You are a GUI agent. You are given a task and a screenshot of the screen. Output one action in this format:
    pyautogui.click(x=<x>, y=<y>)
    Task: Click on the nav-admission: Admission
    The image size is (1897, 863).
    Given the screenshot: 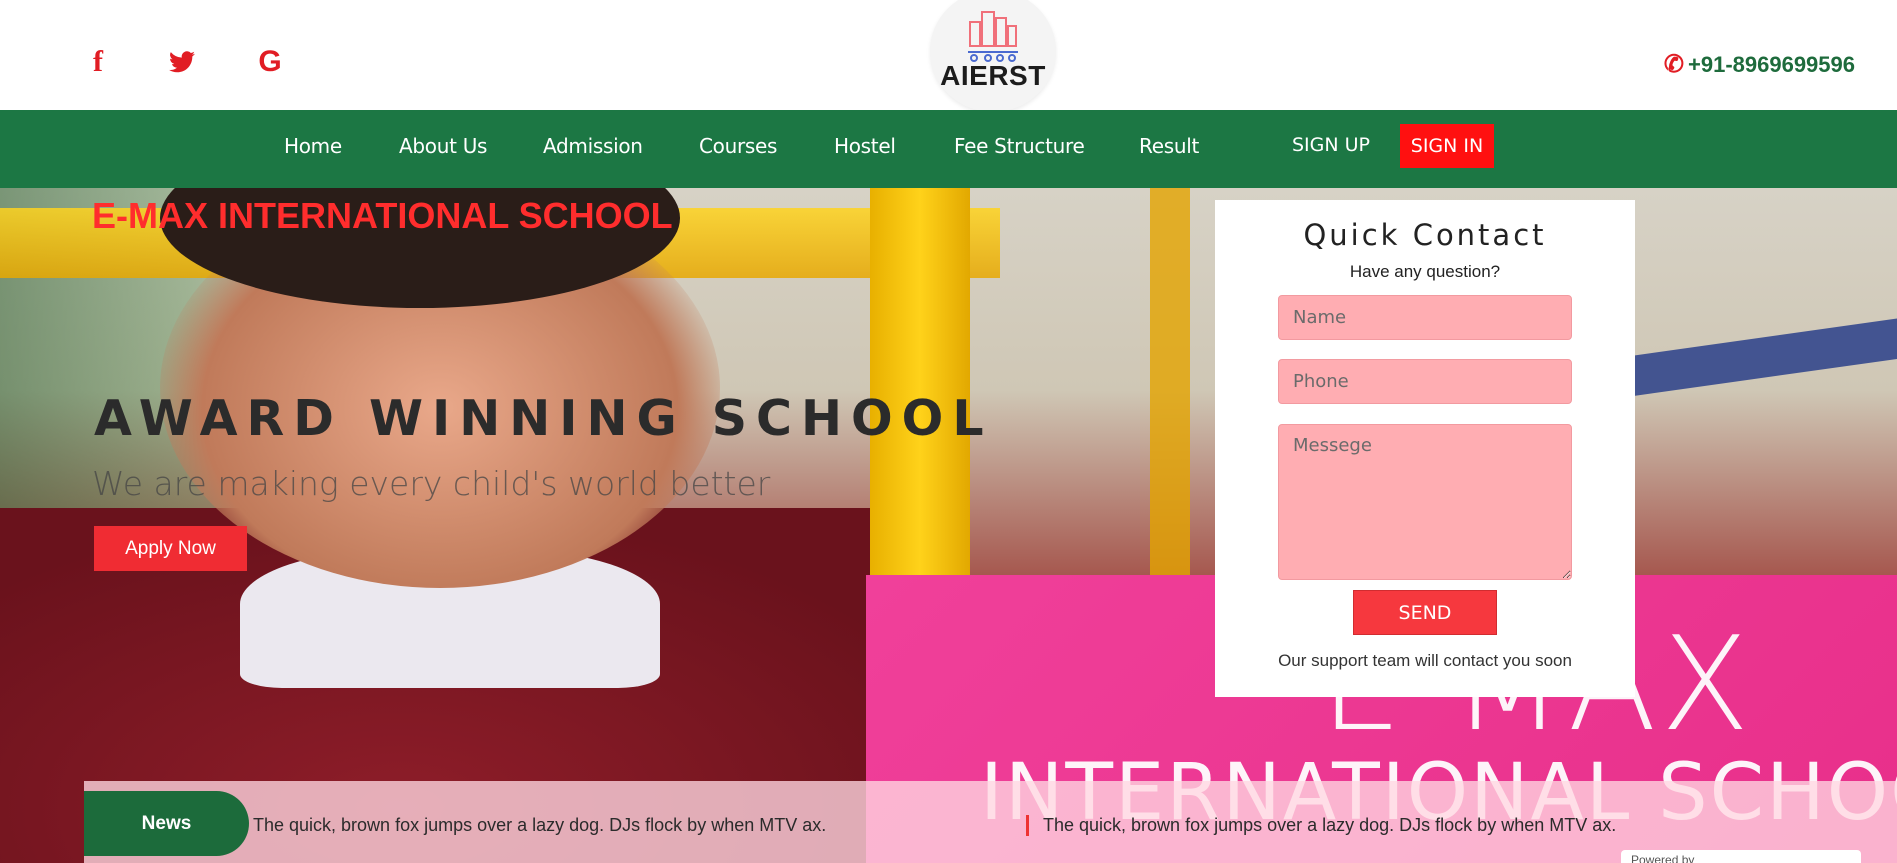 What is the action you would take?
    pyautogui.click(x=593, y=146)
    